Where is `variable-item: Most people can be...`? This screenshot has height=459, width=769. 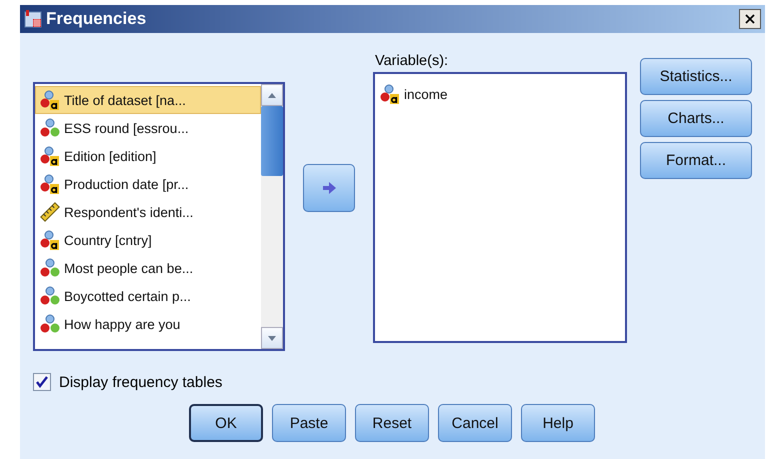 variable-item: Most people can be... is located at coordinates (148, 268).